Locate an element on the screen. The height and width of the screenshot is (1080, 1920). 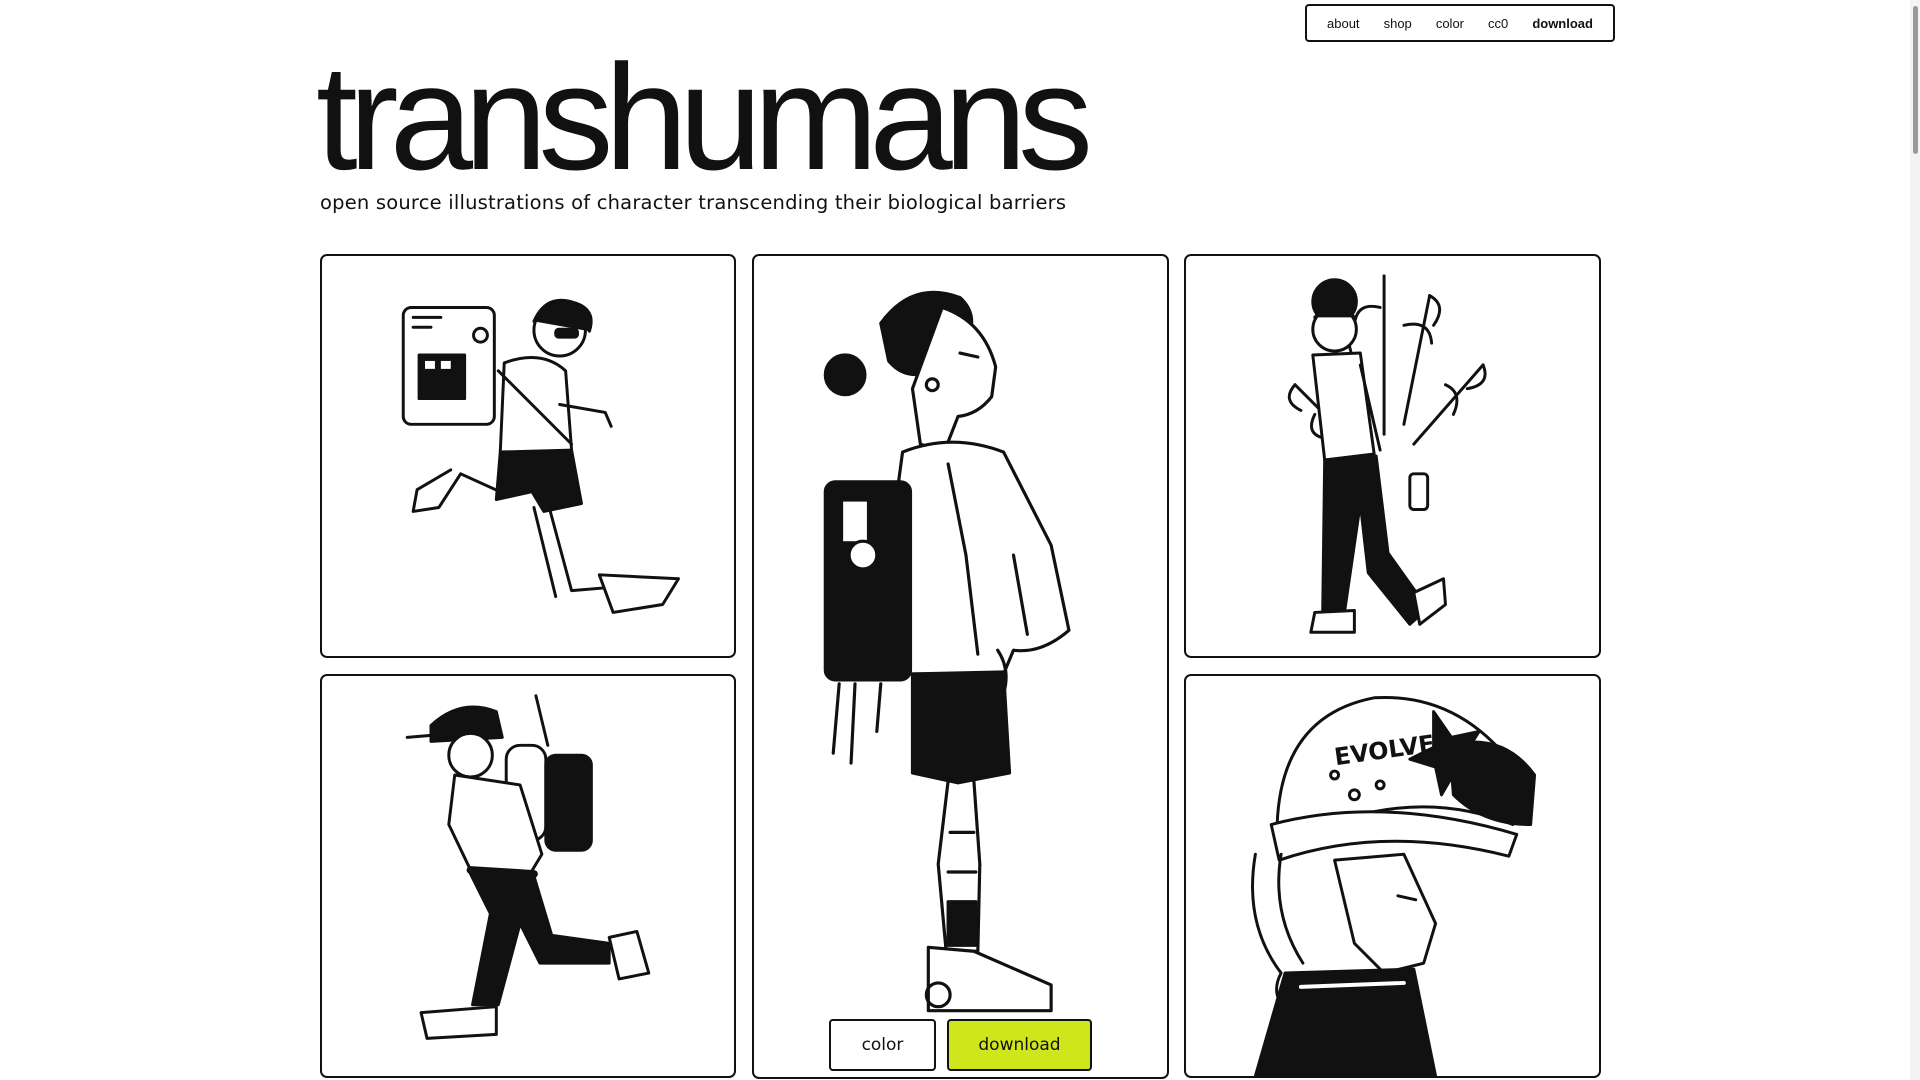
nav-about-link: about is located at coordinates (1343, 23).